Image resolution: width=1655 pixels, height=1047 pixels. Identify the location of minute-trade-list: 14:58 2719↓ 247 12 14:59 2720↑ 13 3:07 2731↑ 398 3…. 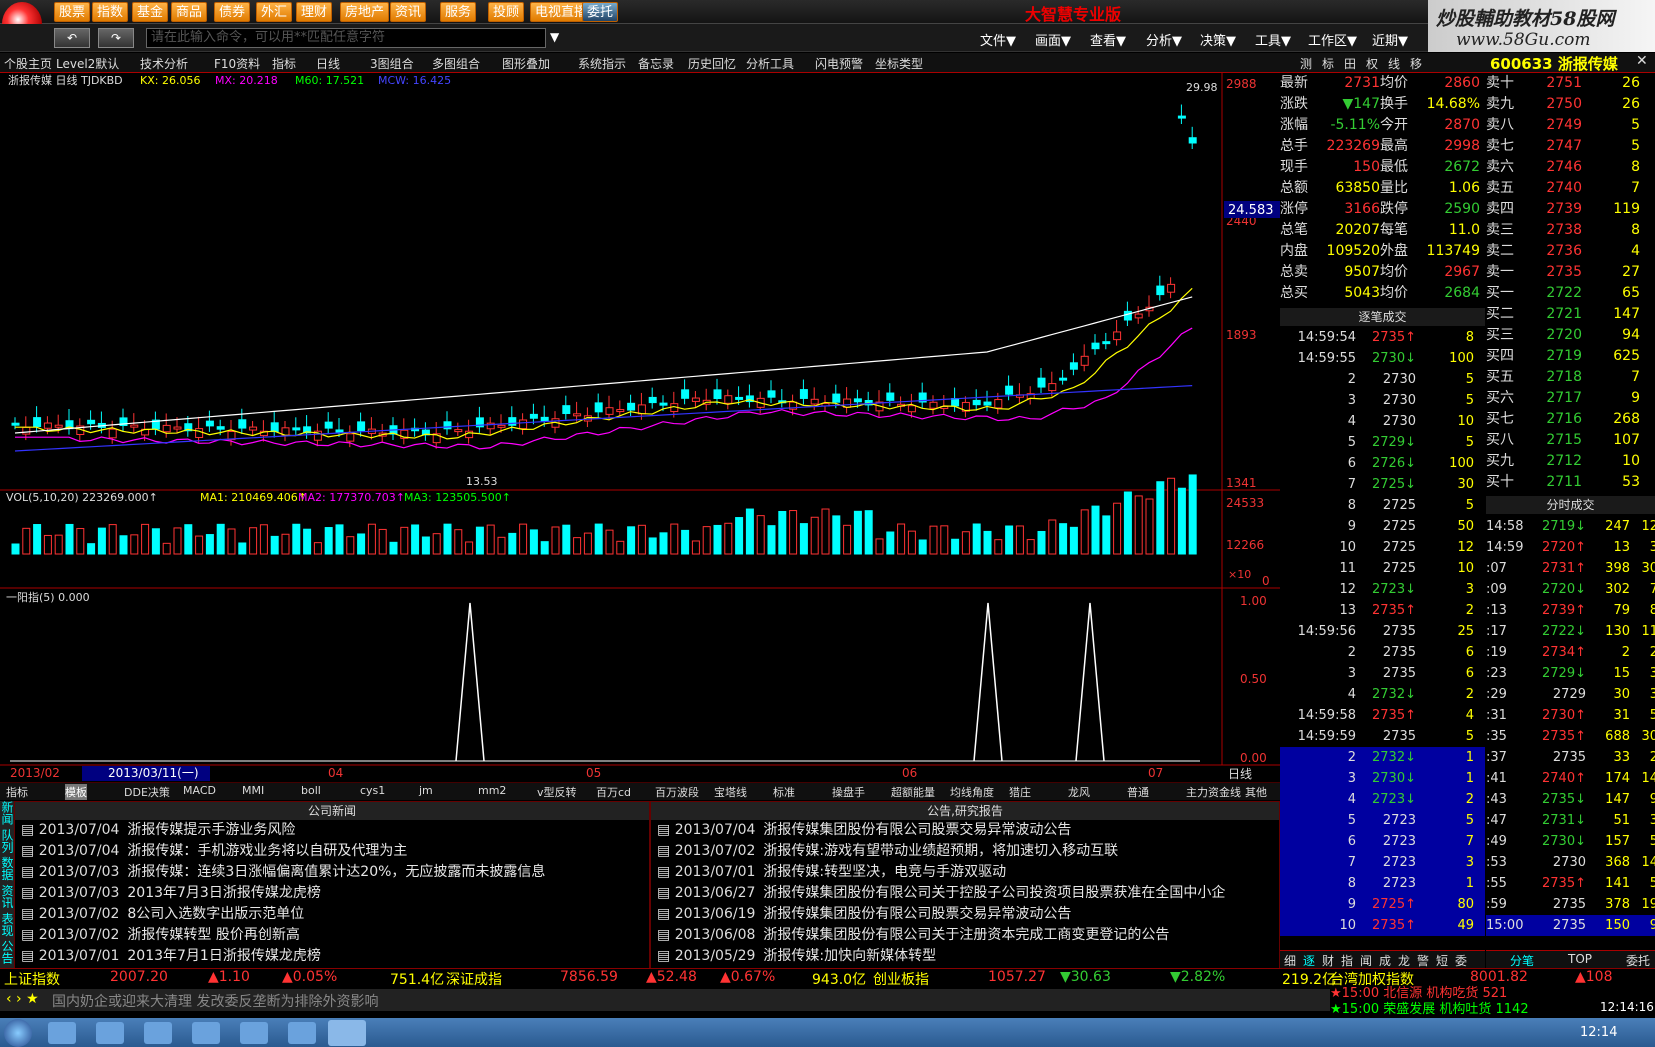
(1570, 741).